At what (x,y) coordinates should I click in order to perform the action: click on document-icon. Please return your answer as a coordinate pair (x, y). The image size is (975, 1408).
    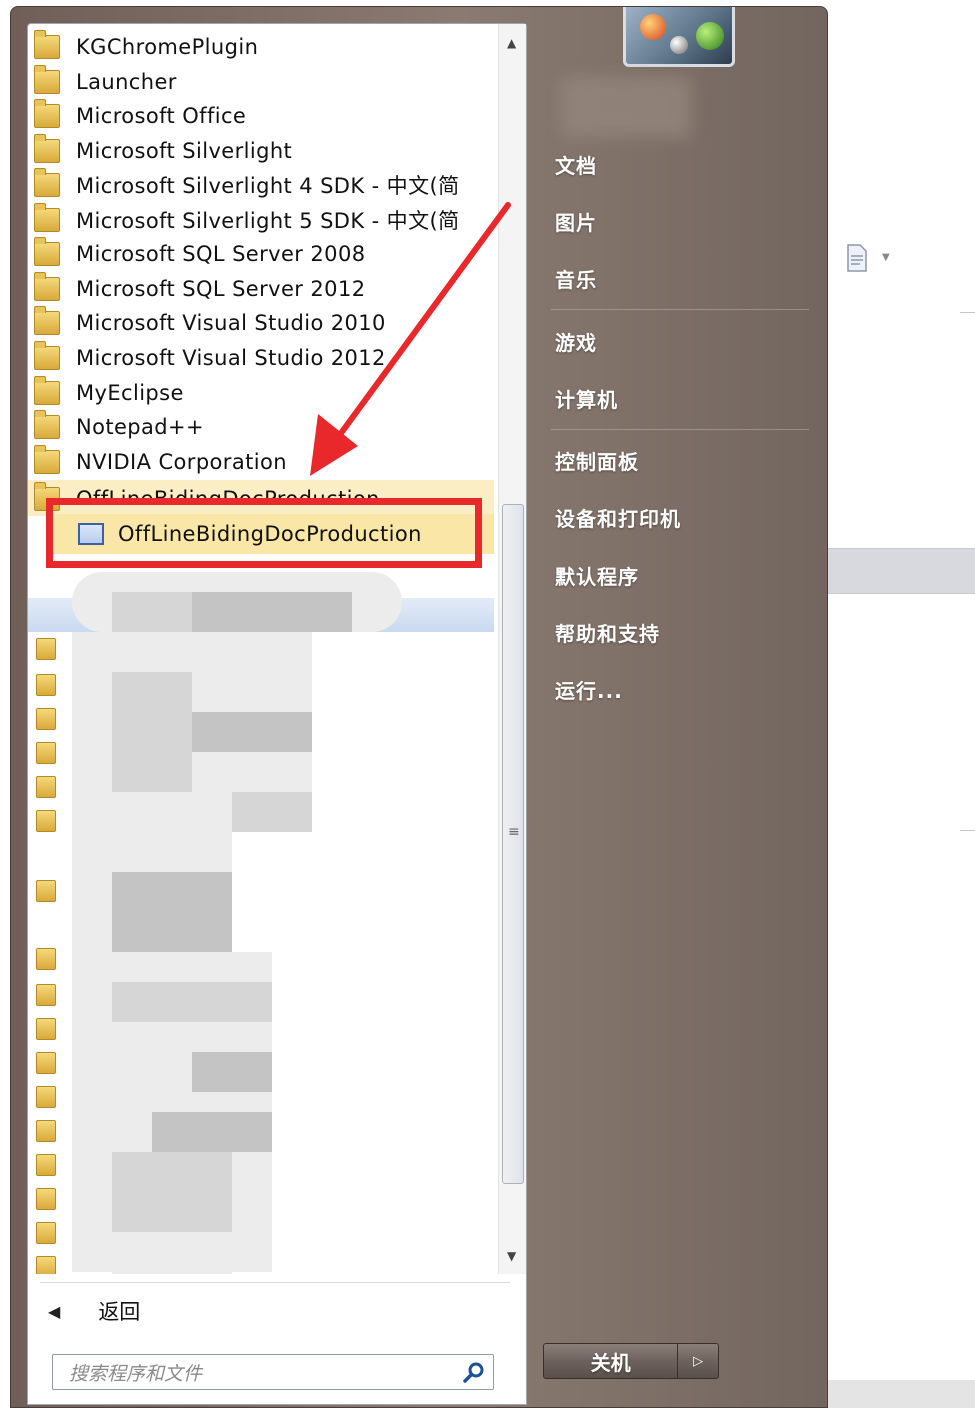
    Looking at the image, I should click on (857, 258).